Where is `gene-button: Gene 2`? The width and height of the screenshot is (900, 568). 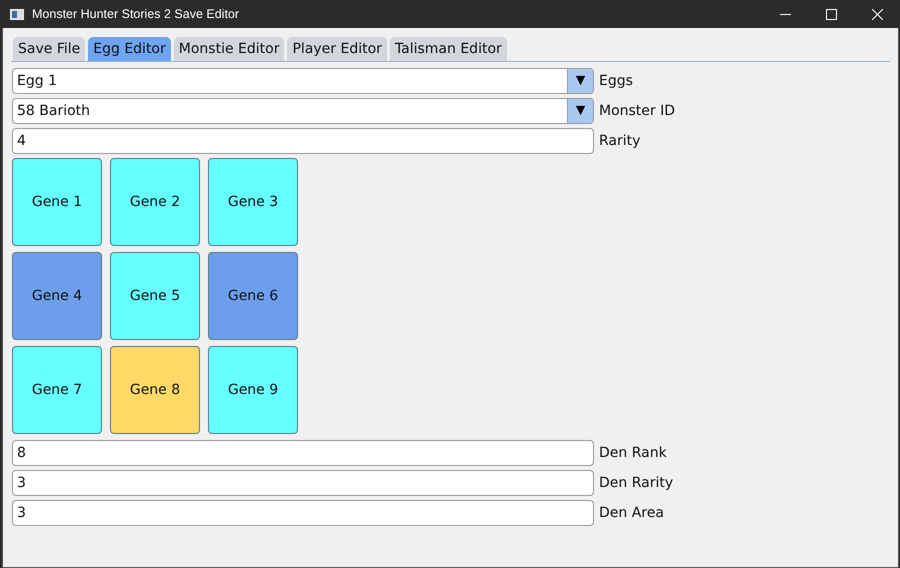 gene-button: Gene 2 is located at coordinates (155, 202).